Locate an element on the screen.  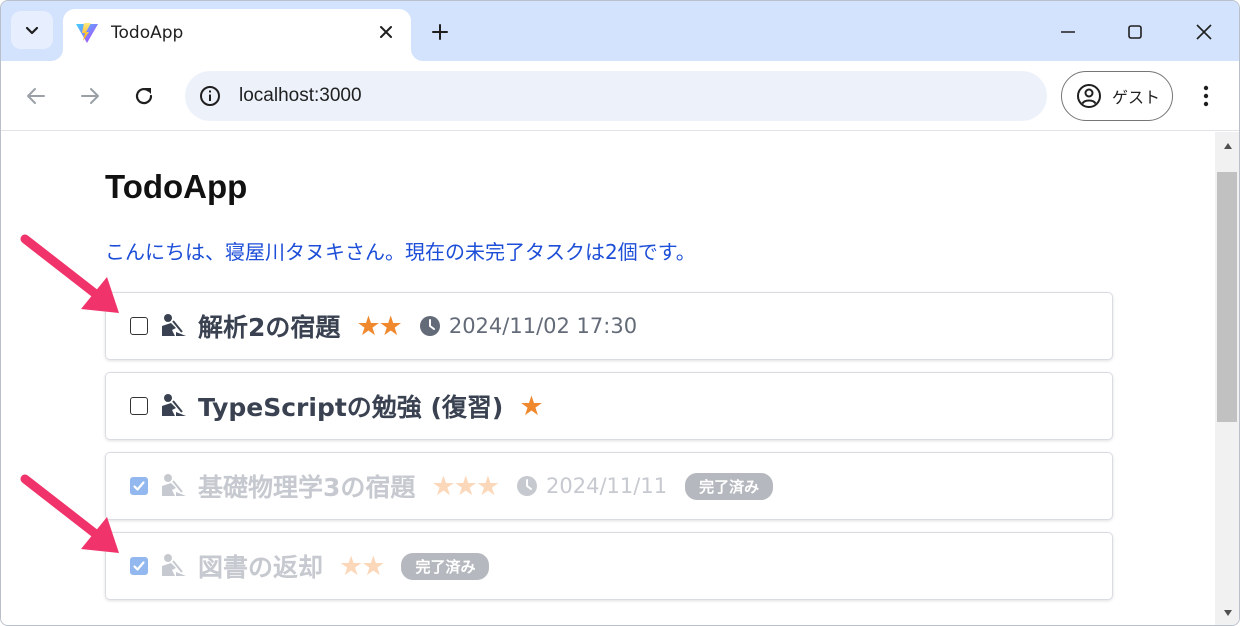
tab-search-button is located at coordinates (32, 30).